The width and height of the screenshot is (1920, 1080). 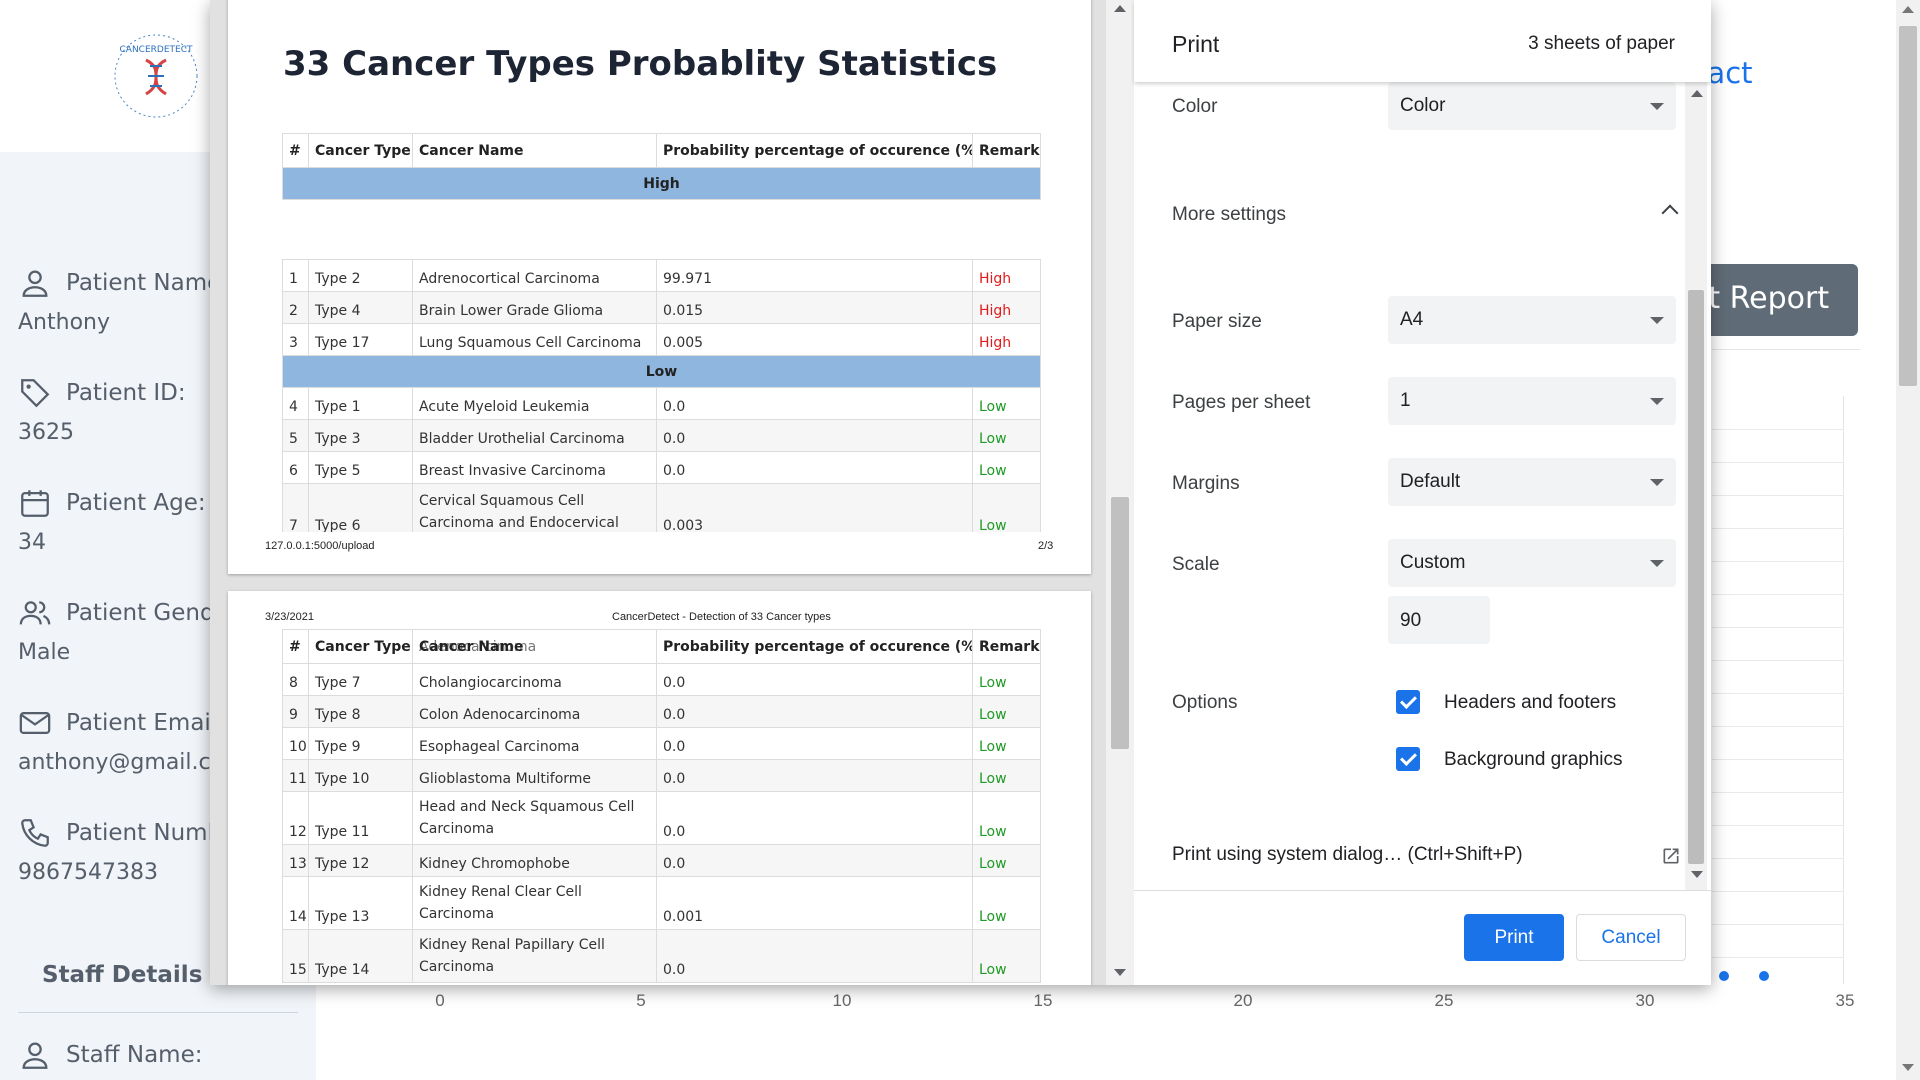 I want to click on x-tick-label: 35, so click(x=1845, y=1000).